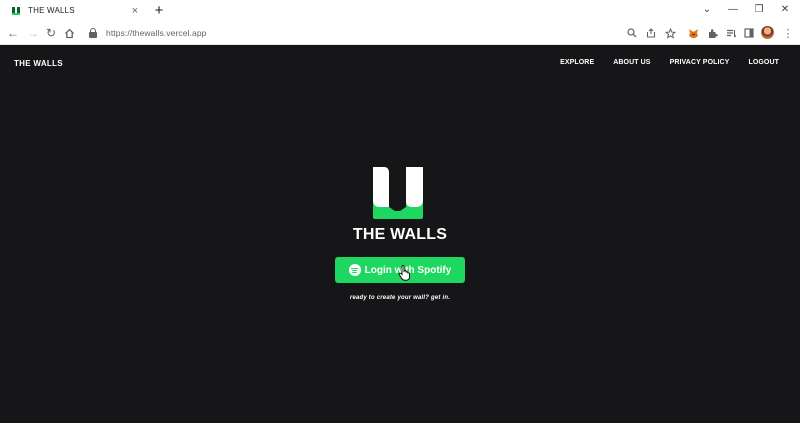 The image size is (800, 423). I want to click on site-nav: EXPLORE ABOUT US PRIVACY POLICY LOGOUT, so click(669, 62).